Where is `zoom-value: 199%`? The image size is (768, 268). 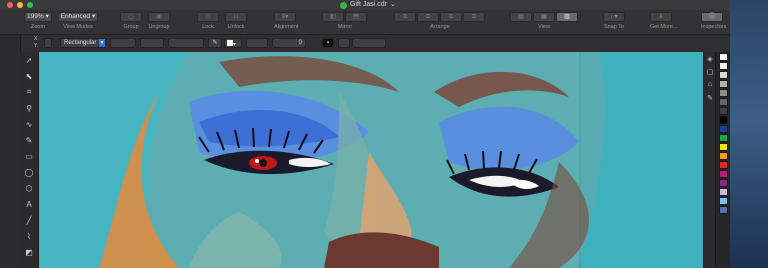 zoom-value: 199% is located at coordinates (35, 16).